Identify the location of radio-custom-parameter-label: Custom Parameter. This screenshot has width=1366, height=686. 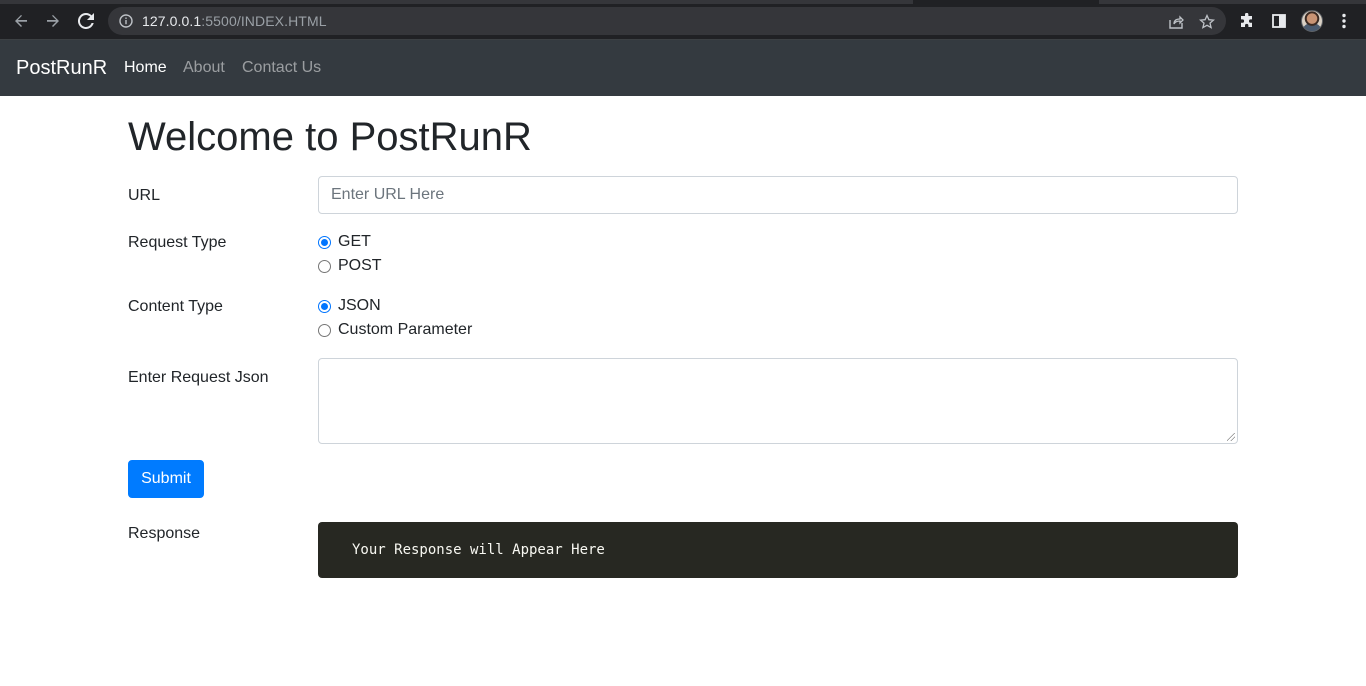
(405, 330).